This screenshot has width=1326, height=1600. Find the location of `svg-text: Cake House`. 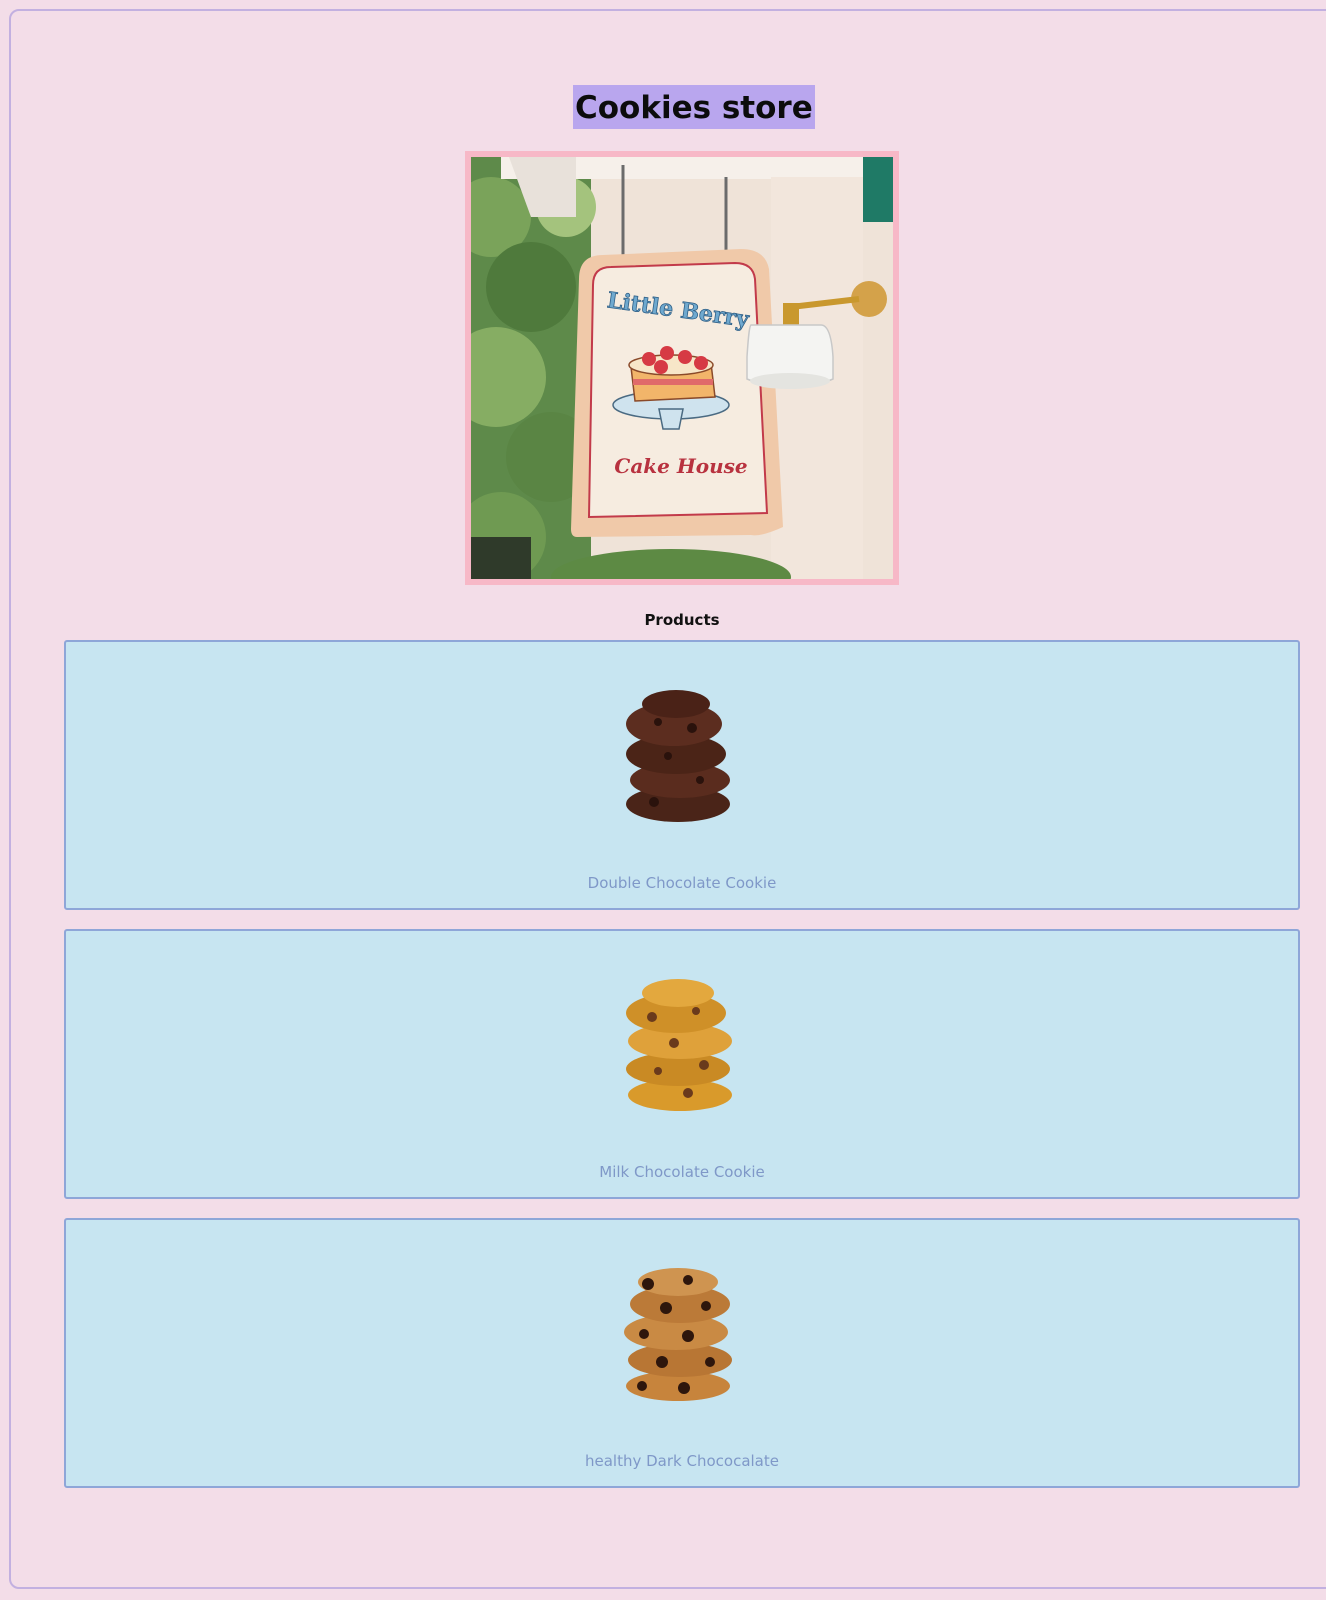

svg-text: Cake House is located at coordinates (680, 466).